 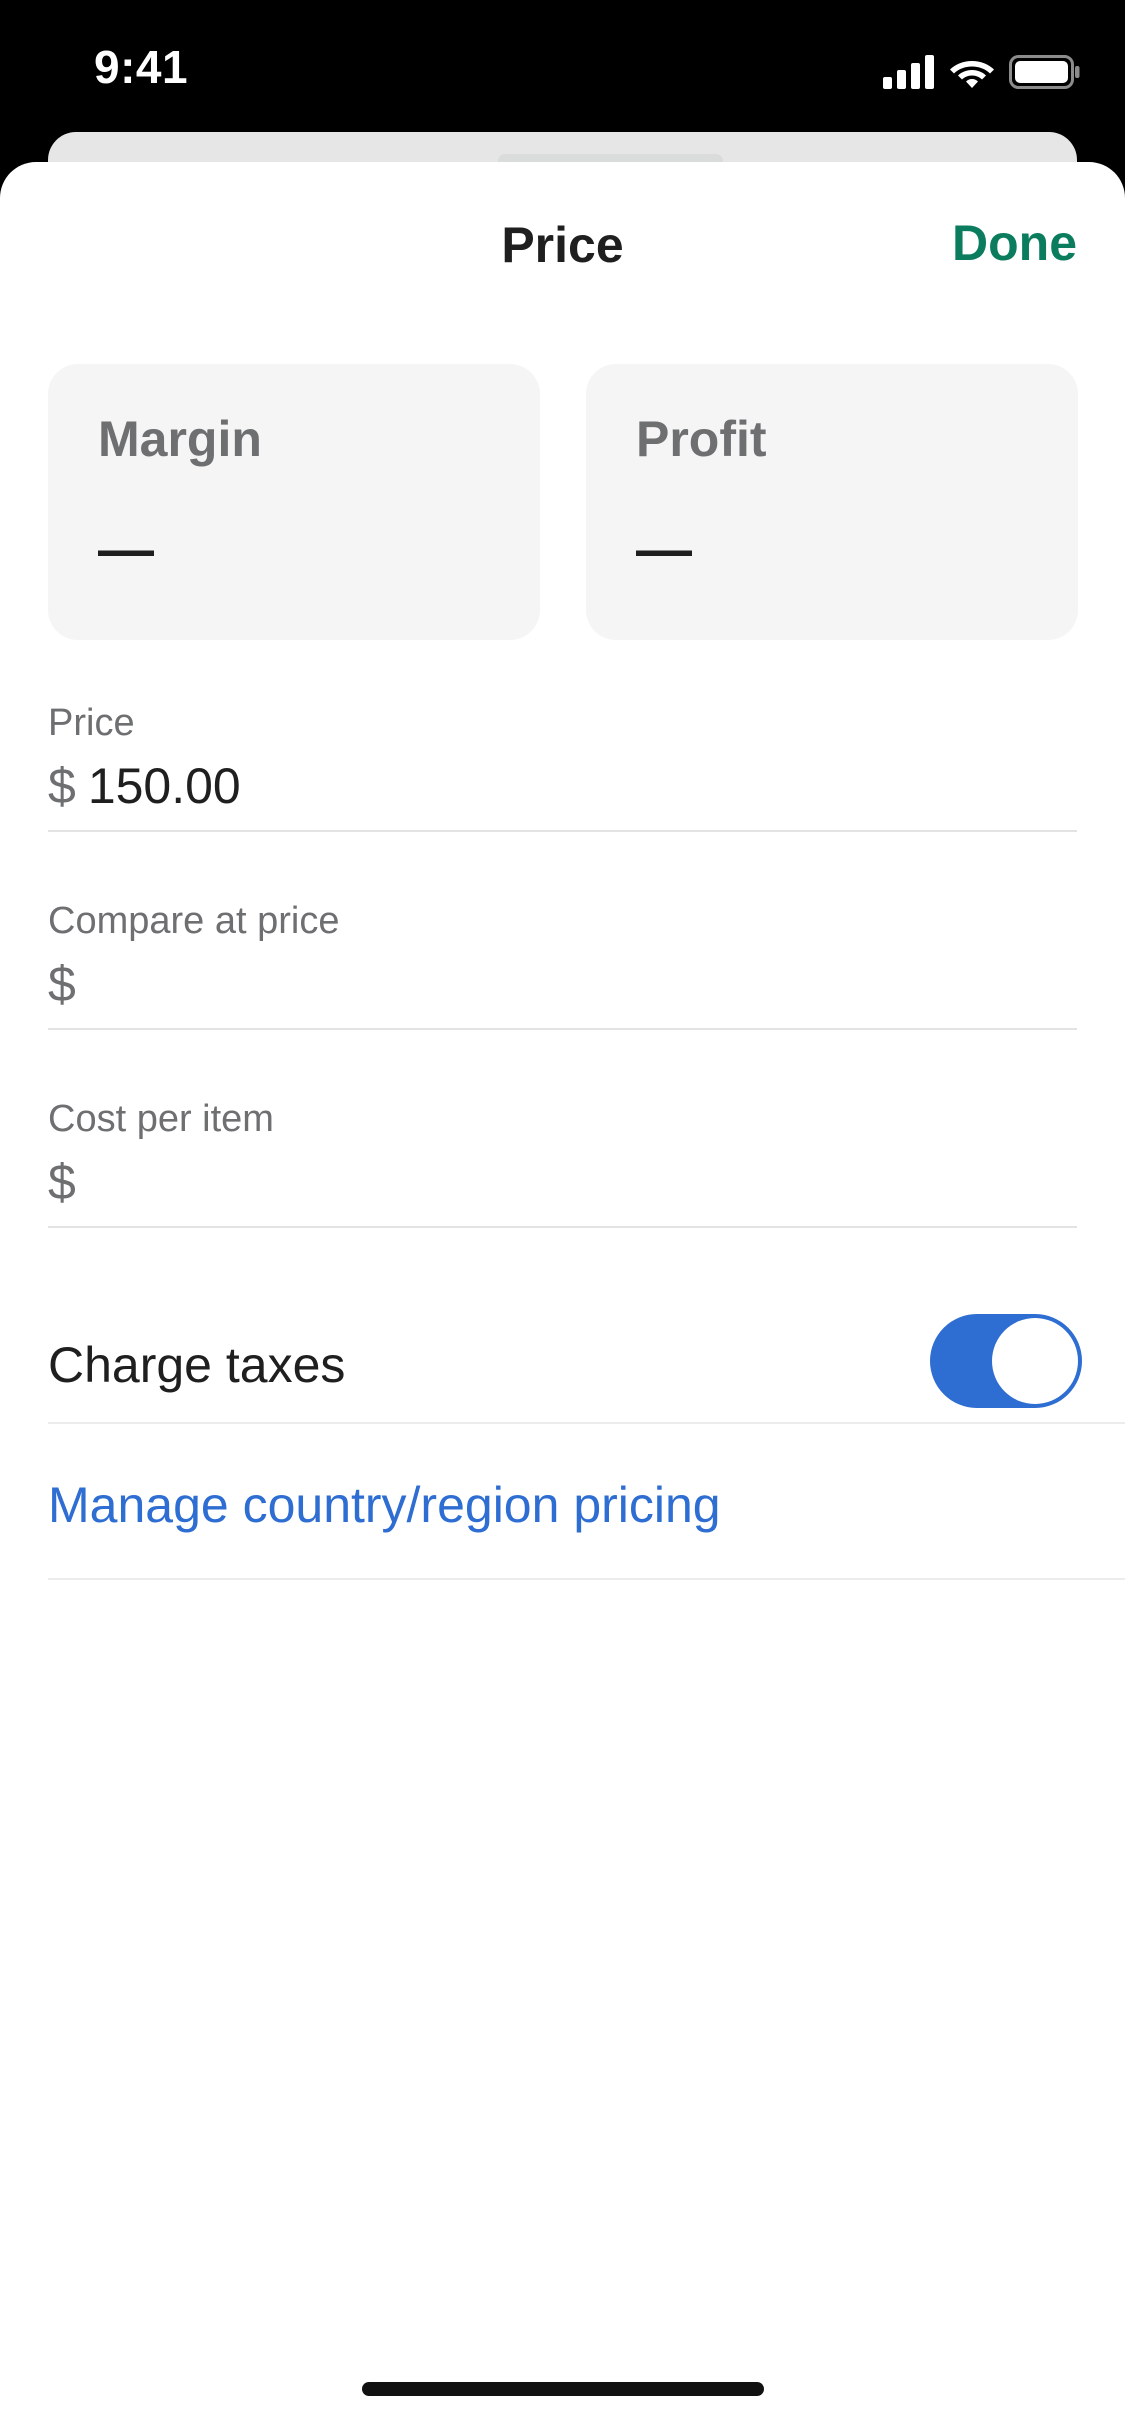 I want to click on cost-per-item-label: Cost per item, so click(x=161, y=1119).